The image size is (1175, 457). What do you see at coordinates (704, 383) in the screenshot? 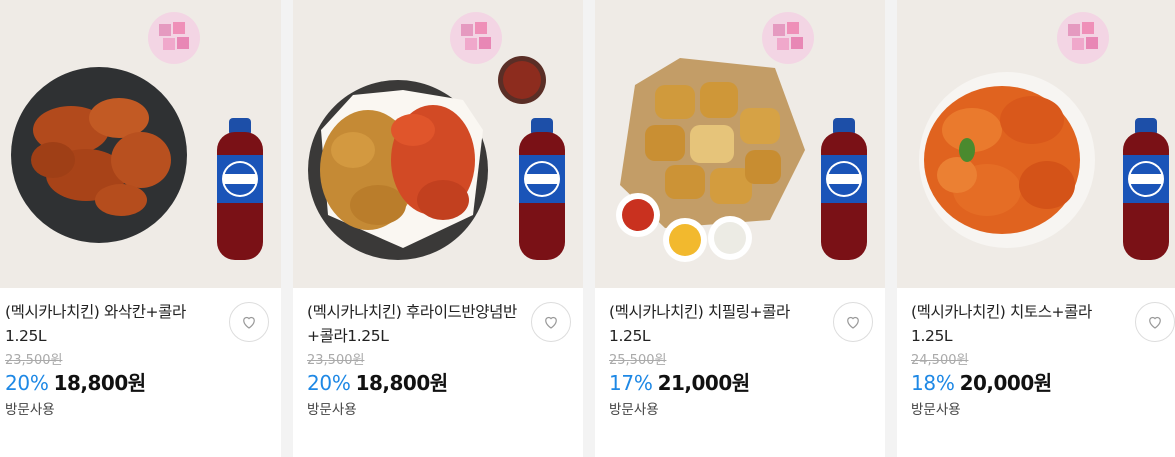
I see `sale-price: 21,000원` at bounding box center [704, 383].